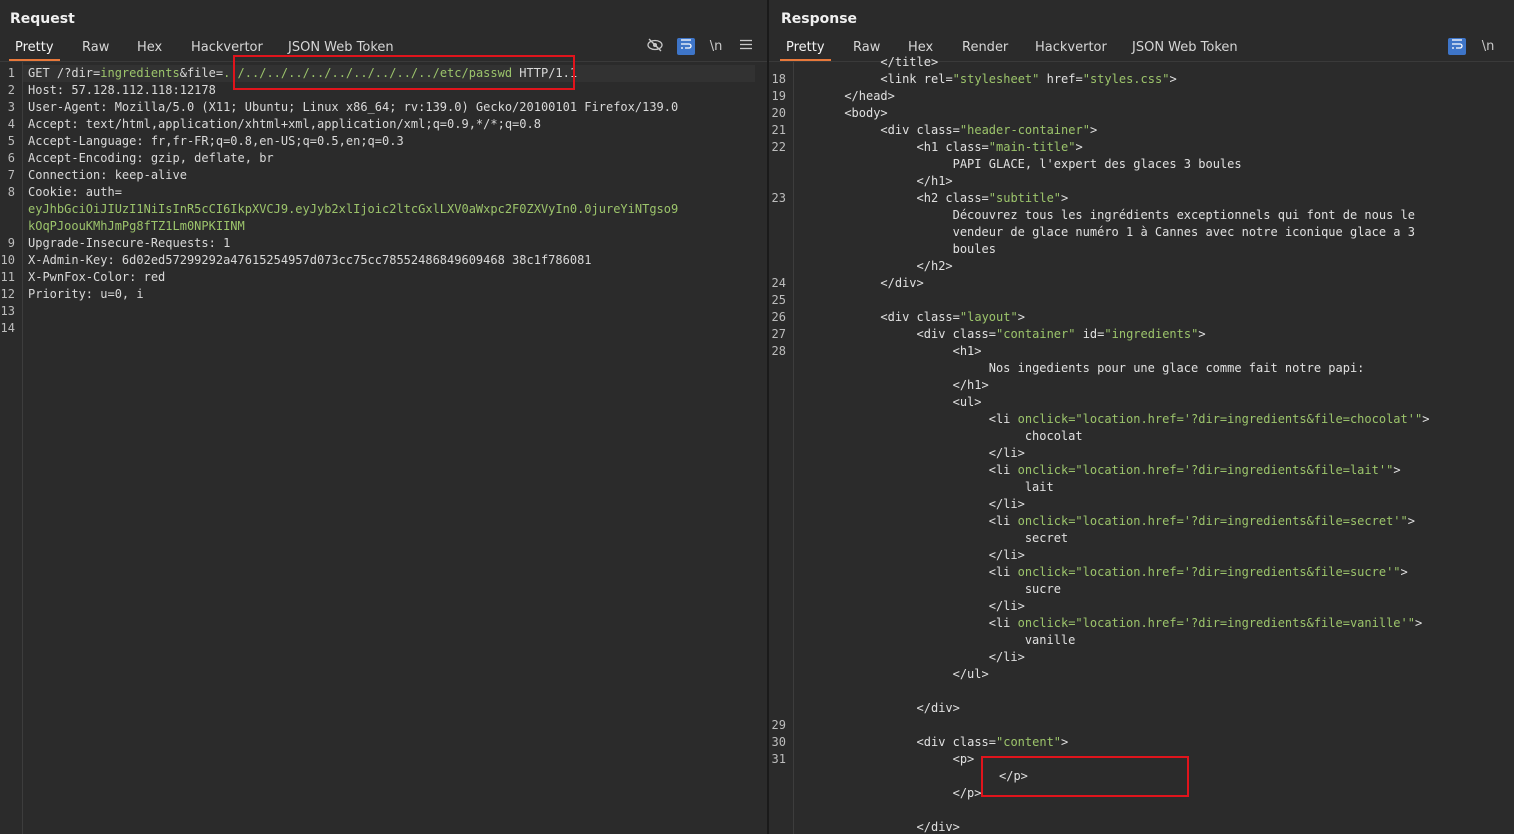 The image size is (1514, 834). What do you see at coordinates (778, 300) in the screenshot?
I see `line-number: 25` at bounding box center [778, 300].